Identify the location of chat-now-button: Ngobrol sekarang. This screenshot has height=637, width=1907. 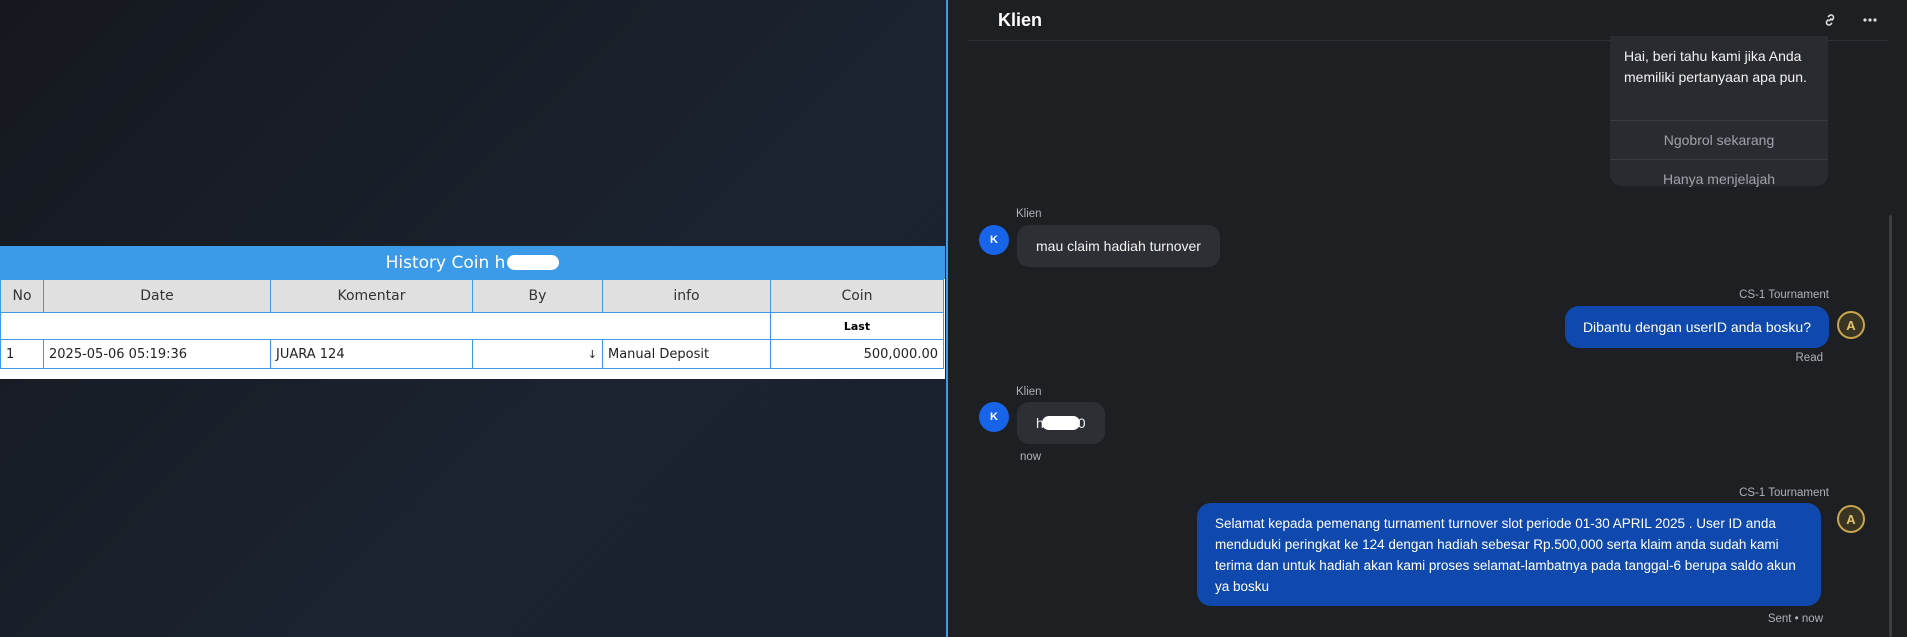
(1719, 139).